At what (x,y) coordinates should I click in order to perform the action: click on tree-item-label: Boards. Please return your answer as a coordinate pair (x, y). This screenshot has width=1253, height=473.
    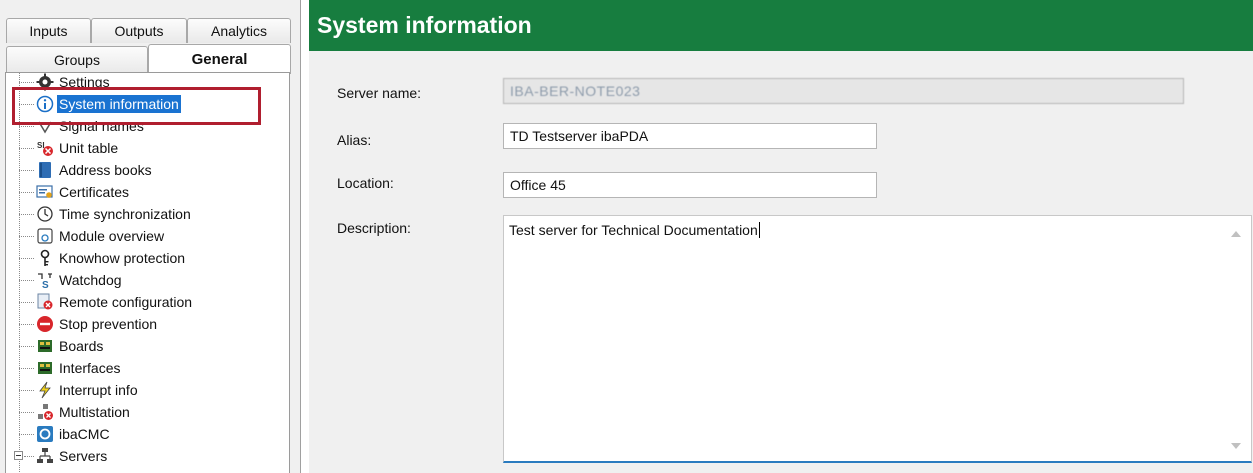
    Looking at the image, I should click on (81, 346).